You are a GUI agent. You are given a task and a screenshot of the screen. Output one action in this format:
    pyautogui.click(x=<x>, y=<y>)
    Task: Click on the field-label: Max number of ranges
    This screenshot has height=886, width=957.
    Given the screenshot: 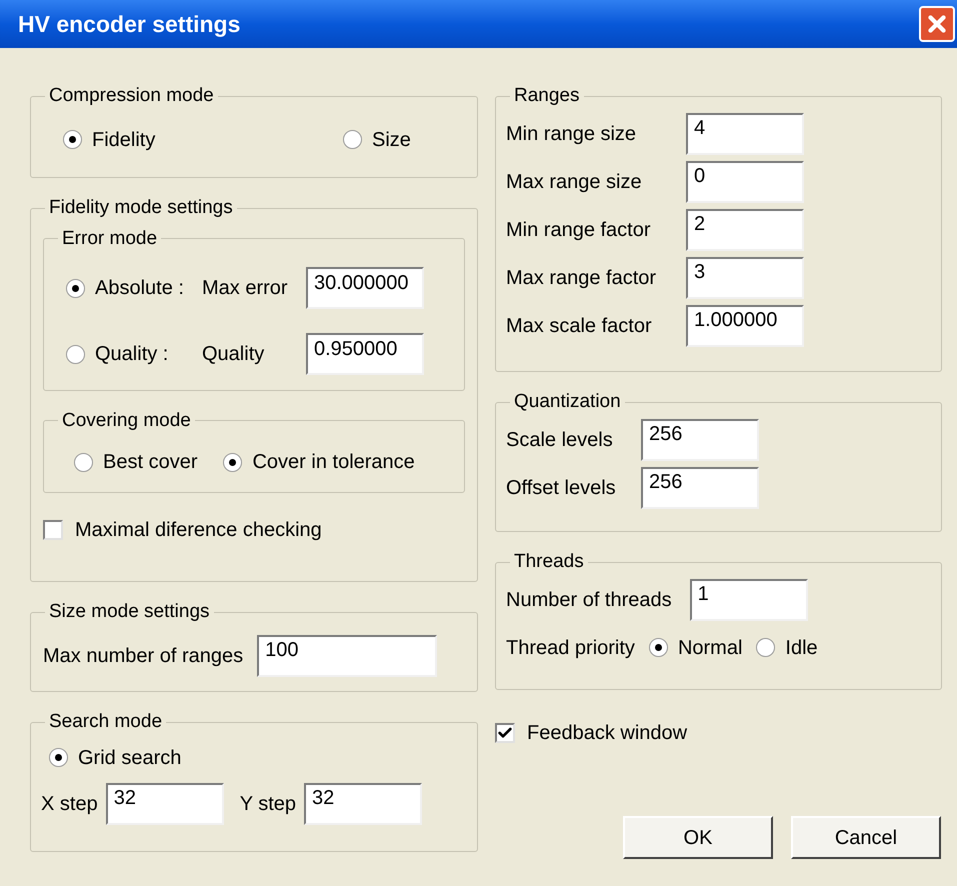 What is the action you would take?
    pyautogui.click(x=143, y=656)
    